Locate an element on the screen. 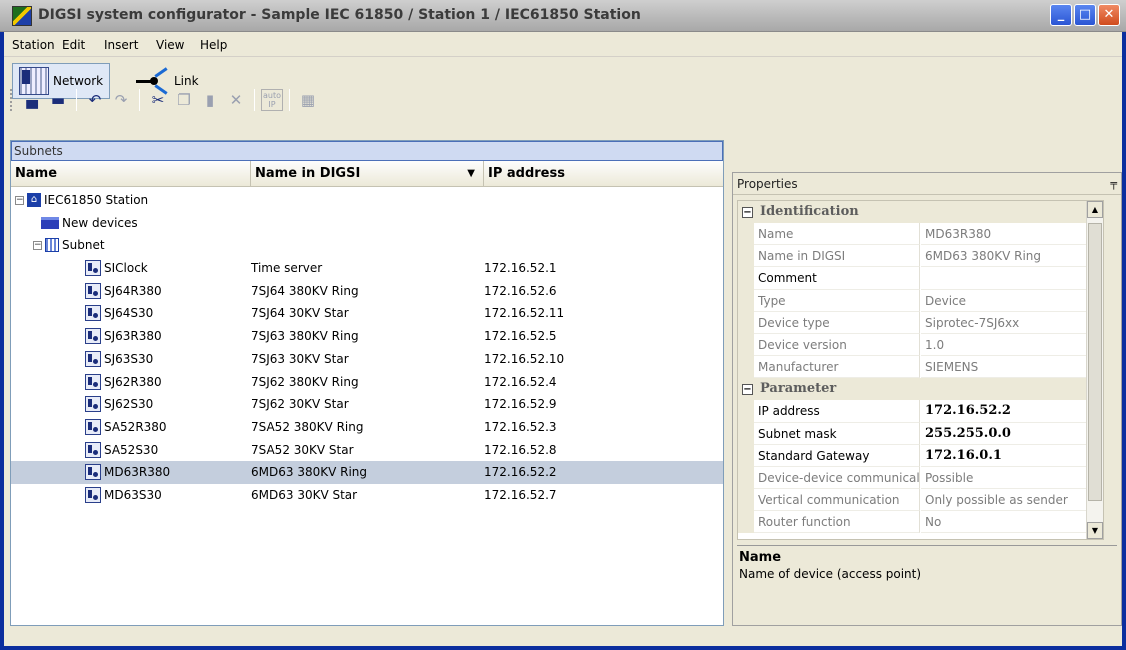  auto-ip-icon: auto IP is located at coordinates (272, 100).